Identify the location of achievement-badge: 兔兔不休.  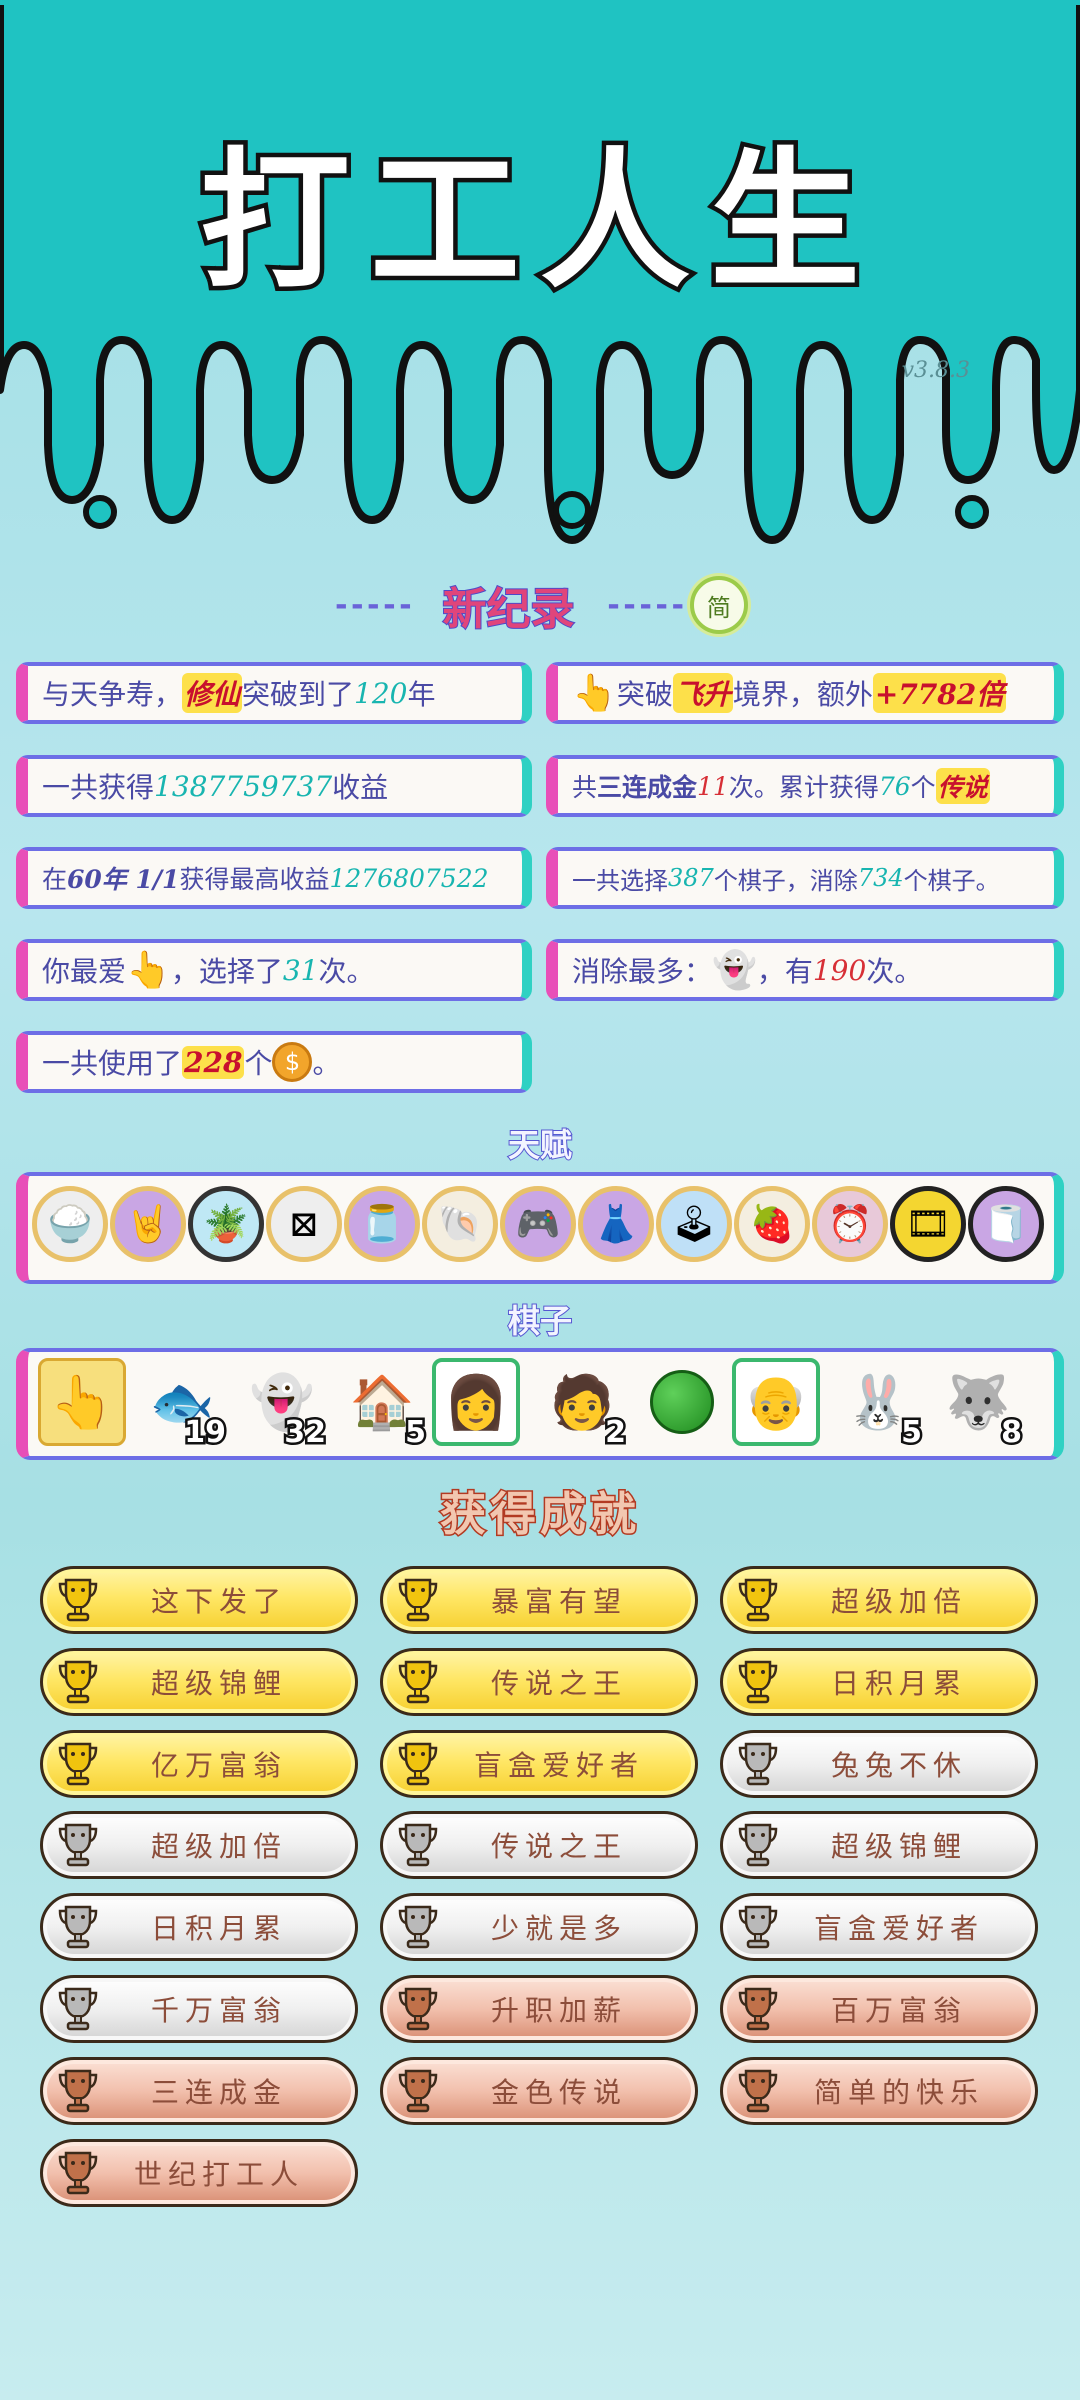
(879, 1763).